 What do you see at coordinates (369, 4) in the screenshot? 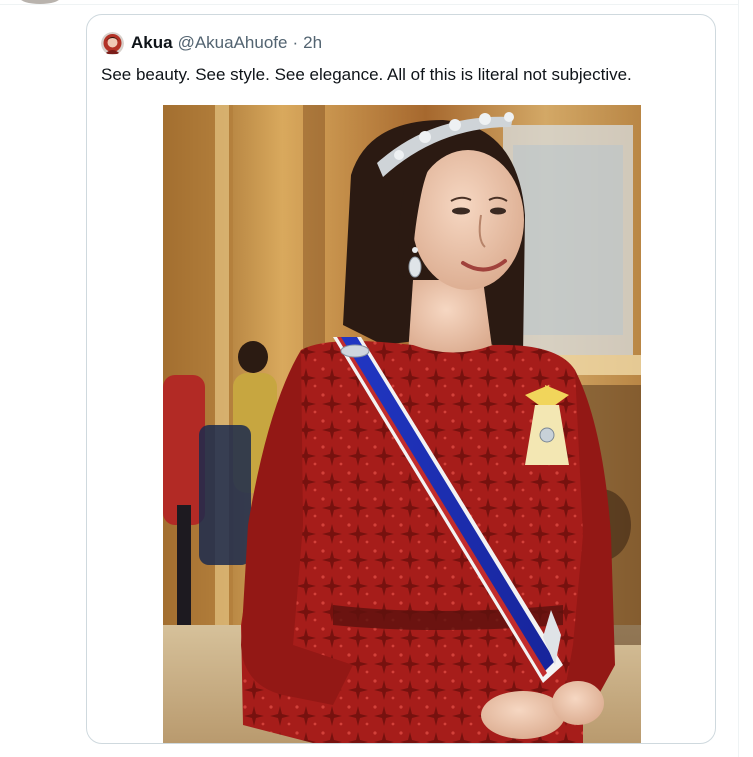
I see `top-divider` at bounding box center [369, 4].